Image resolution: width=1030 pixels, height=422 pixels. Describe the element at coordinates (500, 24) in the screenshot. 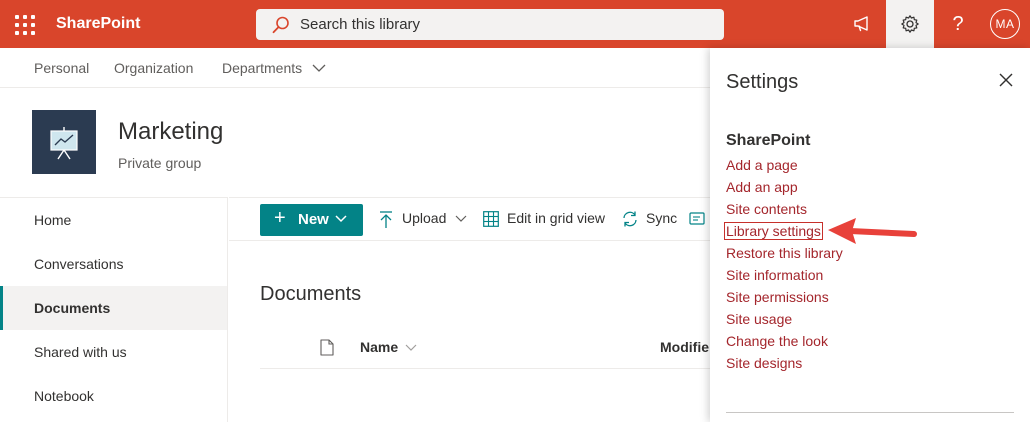

I see `search-input` at that location.